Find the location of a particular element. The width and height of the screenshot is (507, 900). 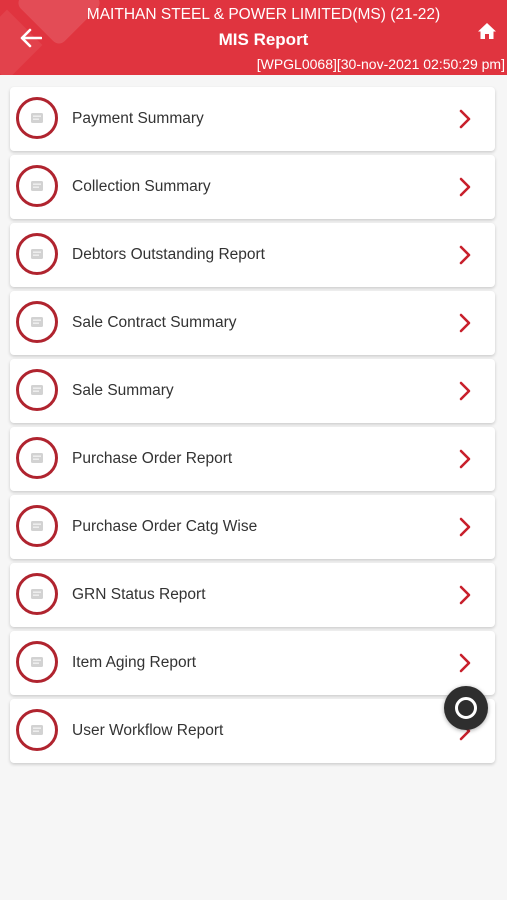

report-item-label: Item Aging Report is located at coordinates (134, 662).